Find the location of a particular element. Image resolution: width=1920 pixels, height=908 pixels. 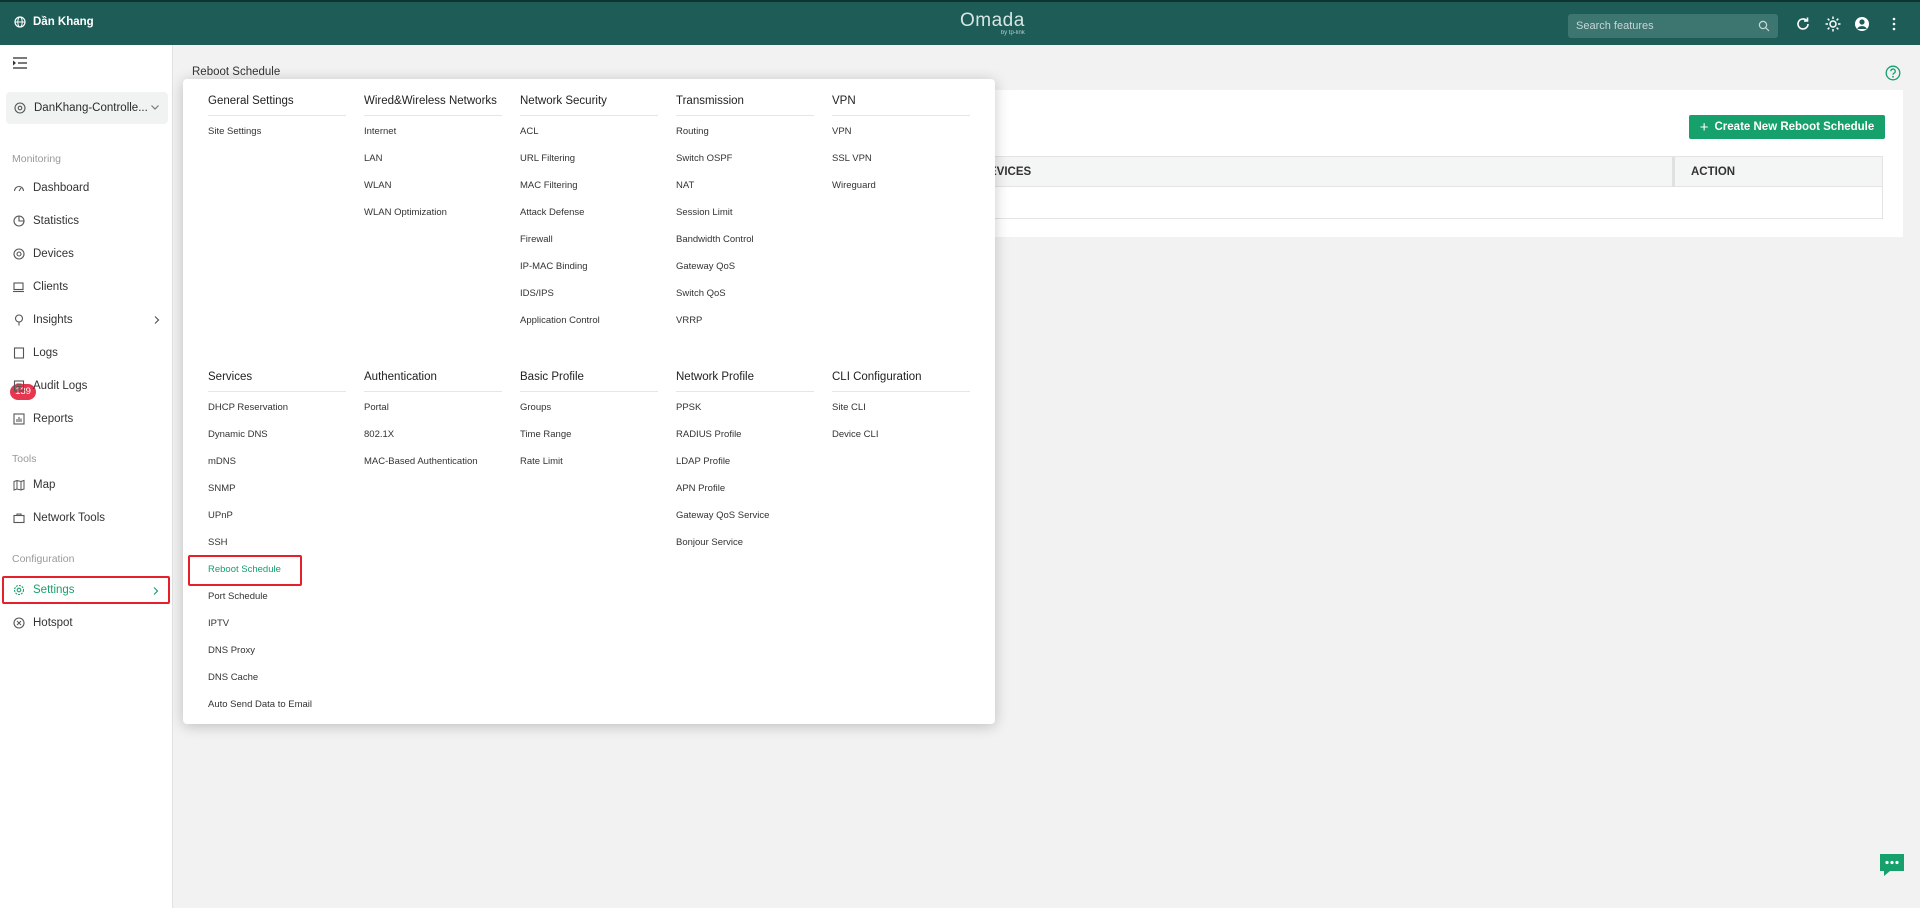

menu-item-apn-profile: APN Profile is located at coordinates (745, 492).